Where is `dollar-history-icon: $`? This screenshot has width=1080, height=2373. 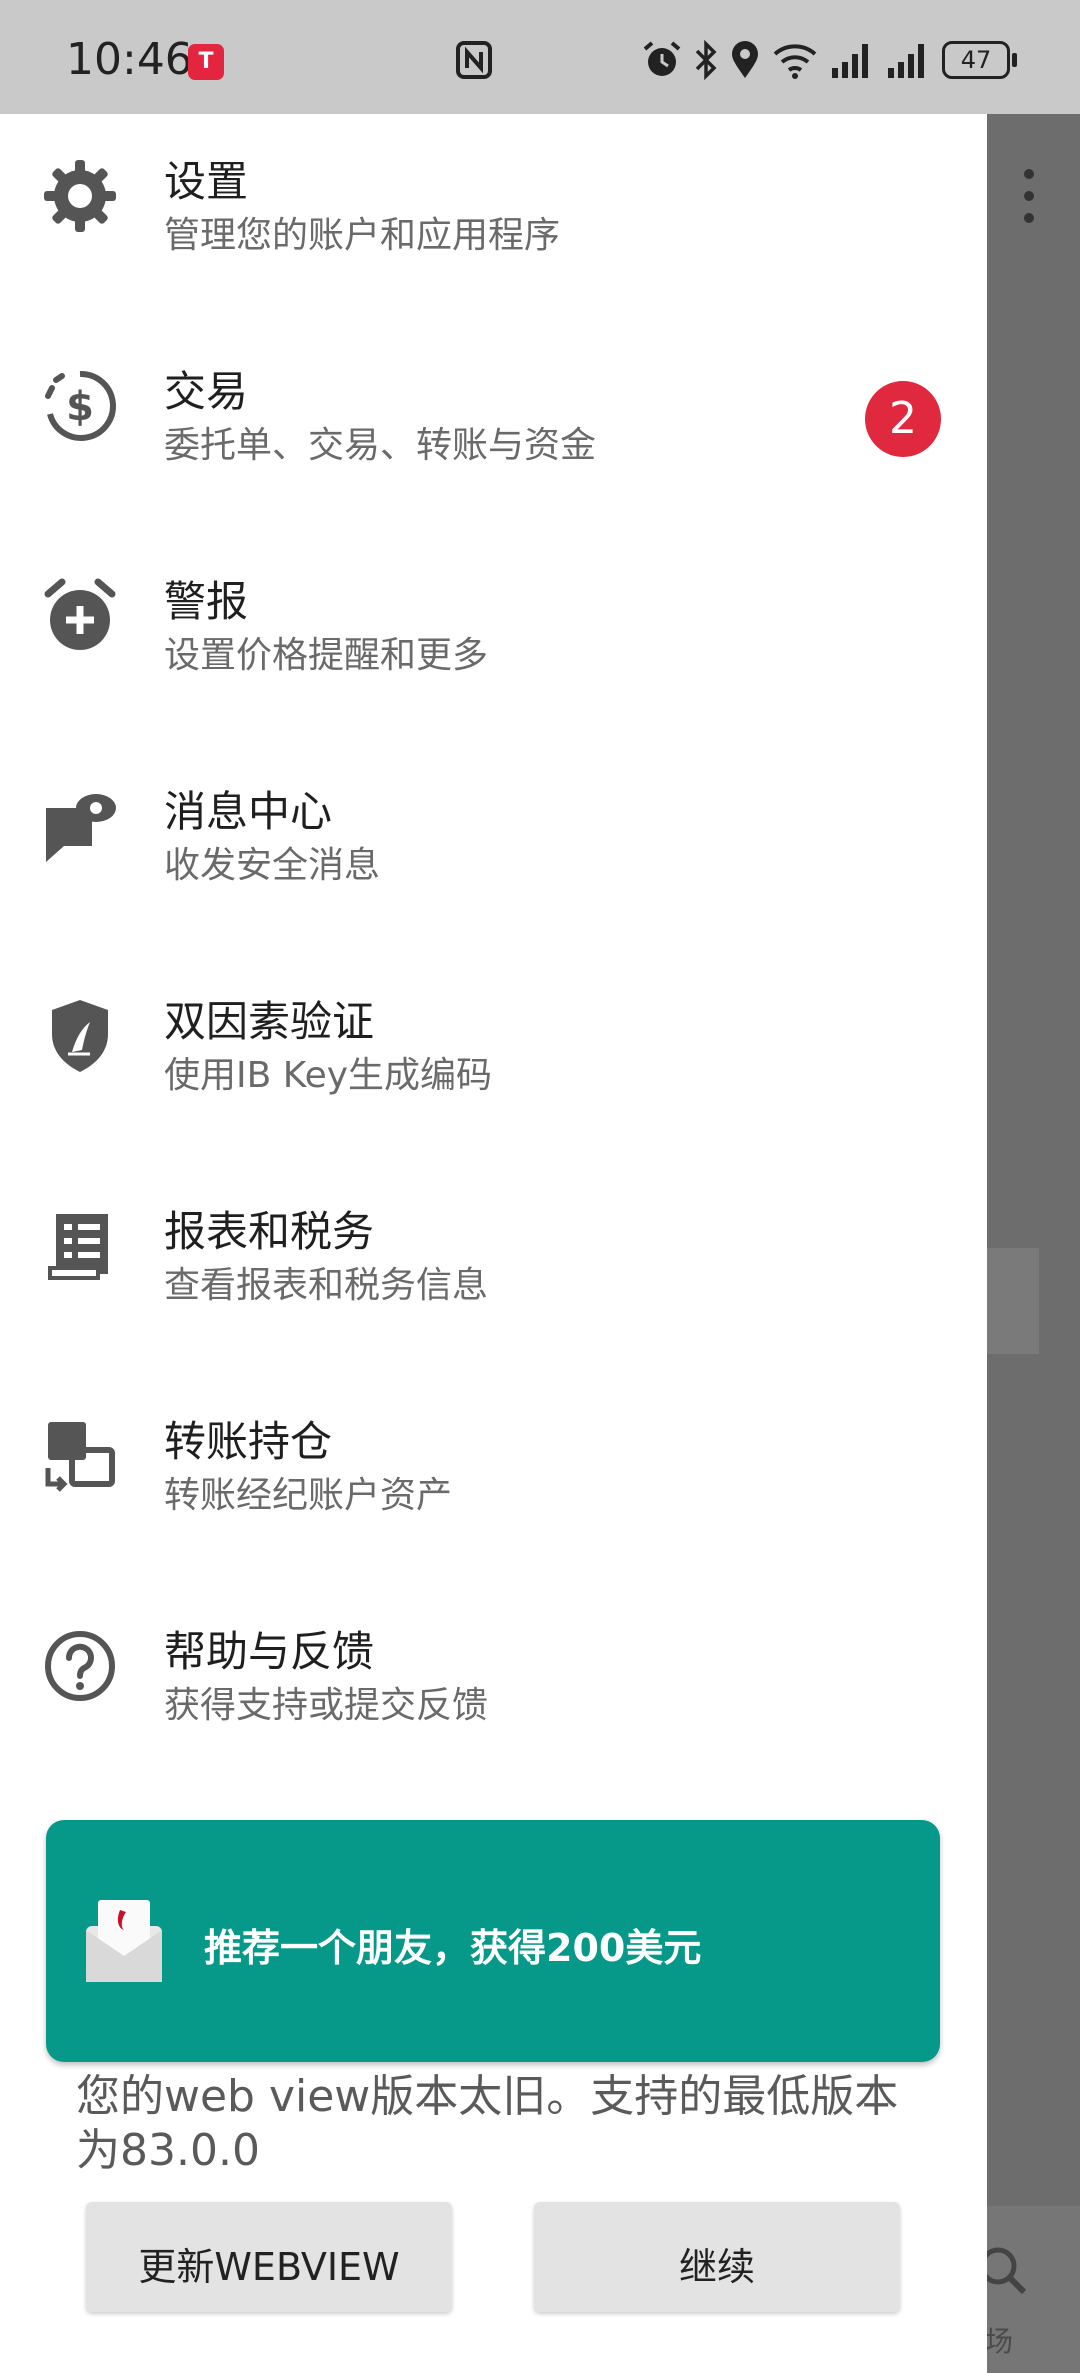 dollar-history-icon: $ is located at coordinates (80, 405).